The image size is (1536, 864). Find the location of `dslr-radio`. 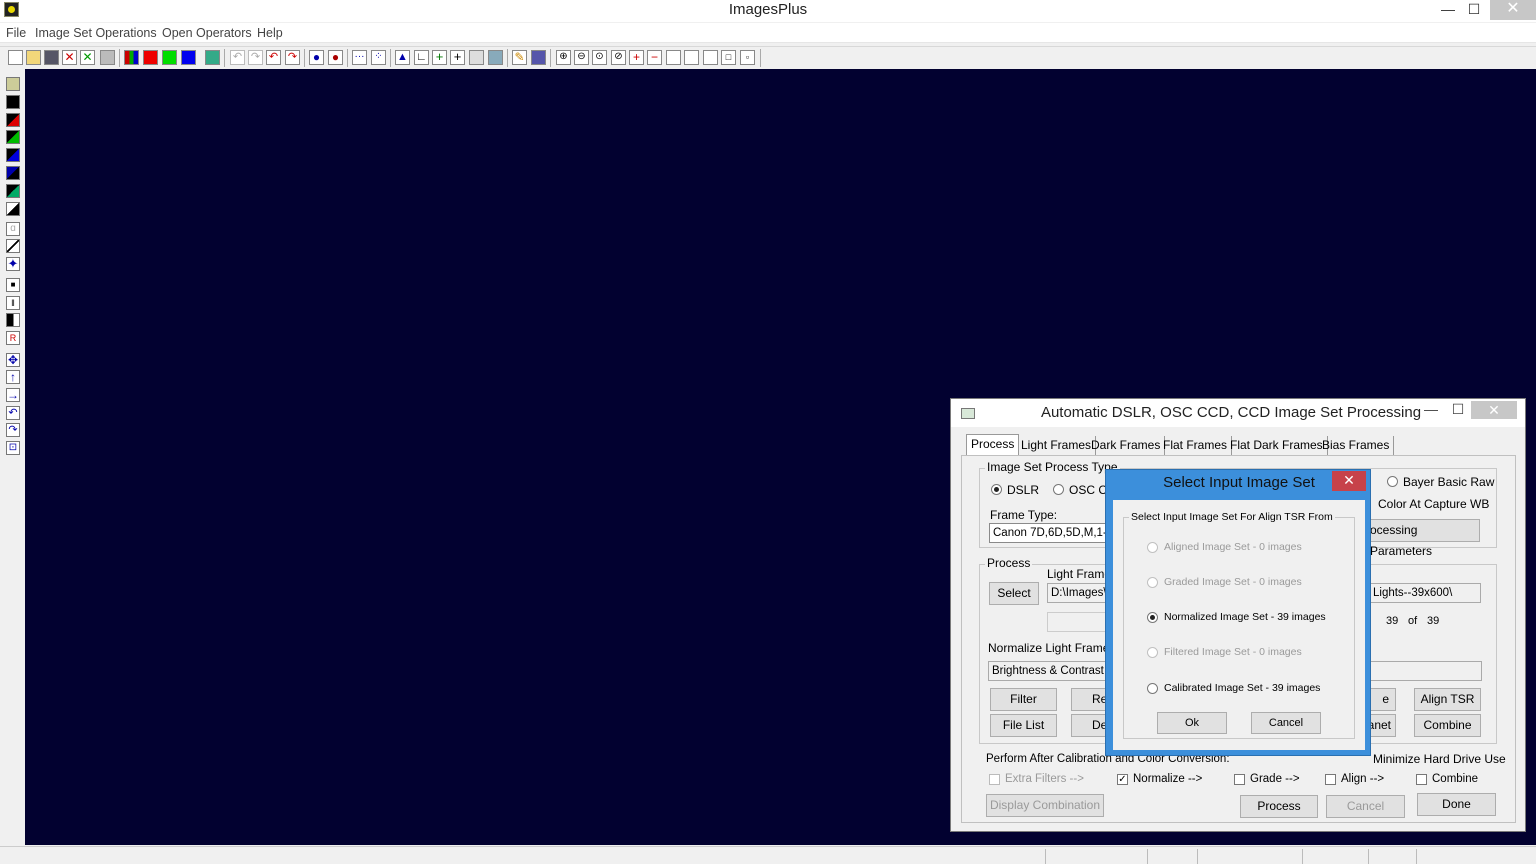

dslr-radio is located at coordinates (996, 489).